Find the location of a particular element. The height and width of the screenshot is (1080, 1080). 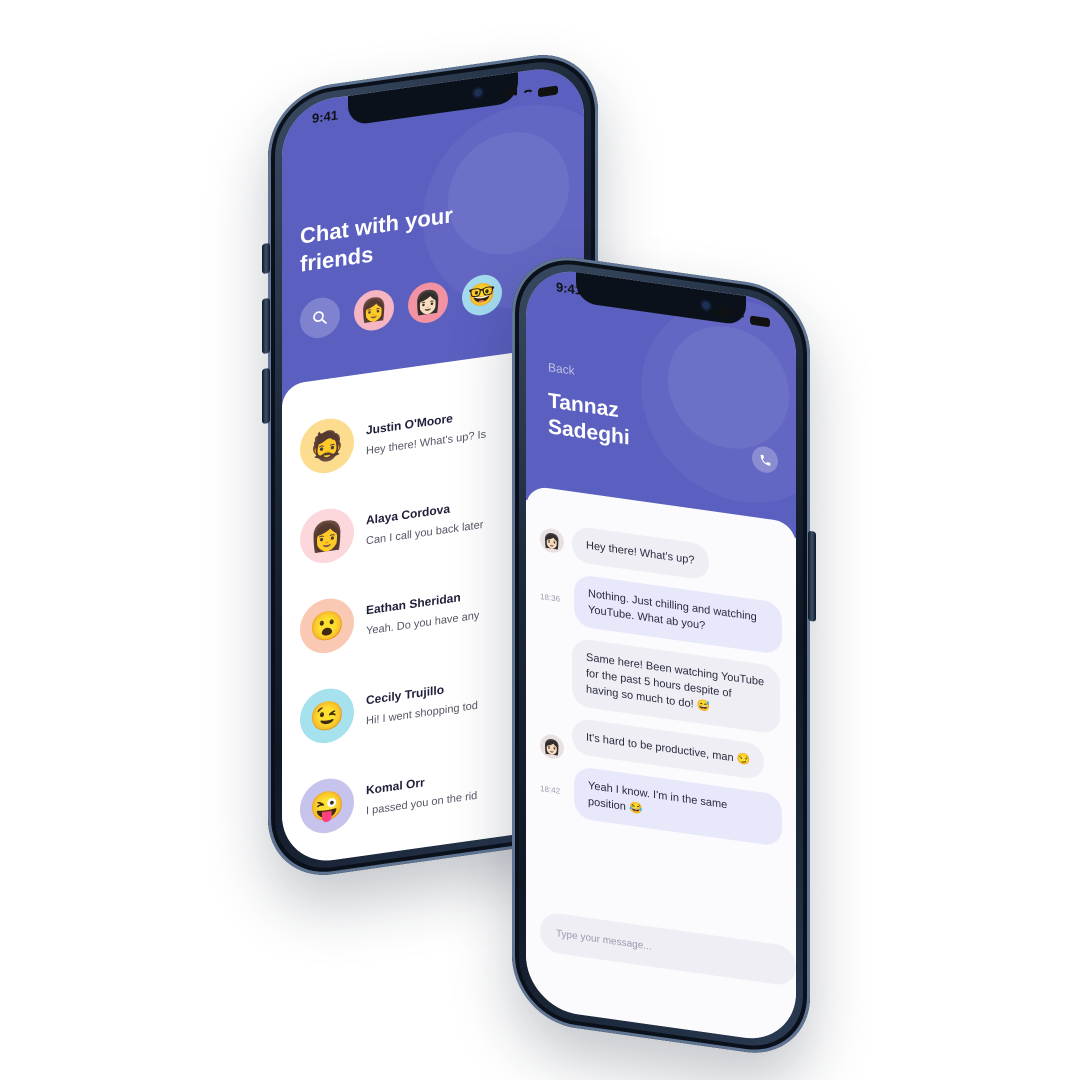

message-time: 18:36 is located at coordinates (550, 597).